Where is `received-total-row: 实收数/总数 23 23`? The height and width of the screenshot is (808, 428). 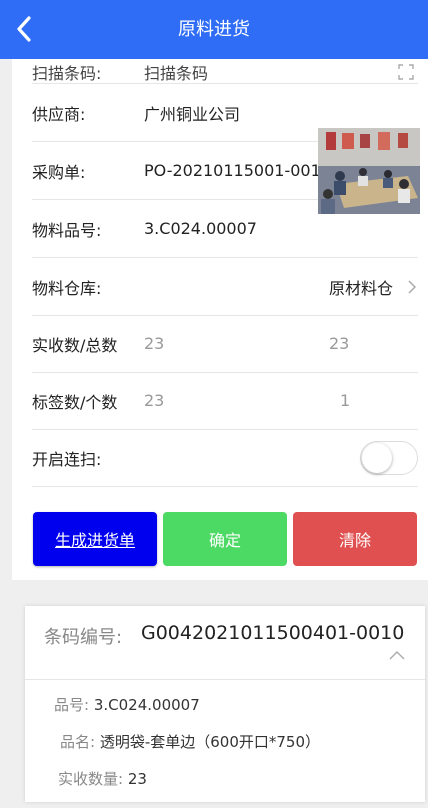
received-total-row: 实收数/总数 23 23 is located at coordinates (225, 344).